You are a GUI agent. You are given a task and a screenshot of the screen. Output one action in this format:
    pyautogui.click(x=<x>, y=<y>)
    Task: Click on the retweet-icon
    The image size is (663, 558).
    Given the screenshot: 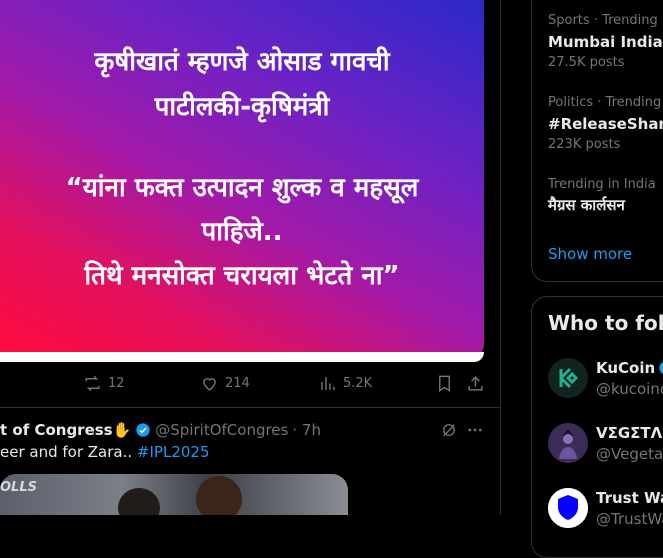 What is the action you would take?
    pyautogui.click(x=92, y=383)
    